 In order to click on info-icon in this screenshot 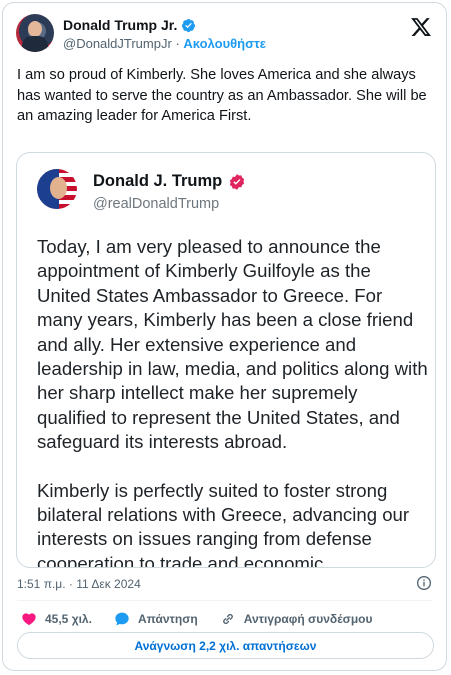, I will do `click(424, 583)`.